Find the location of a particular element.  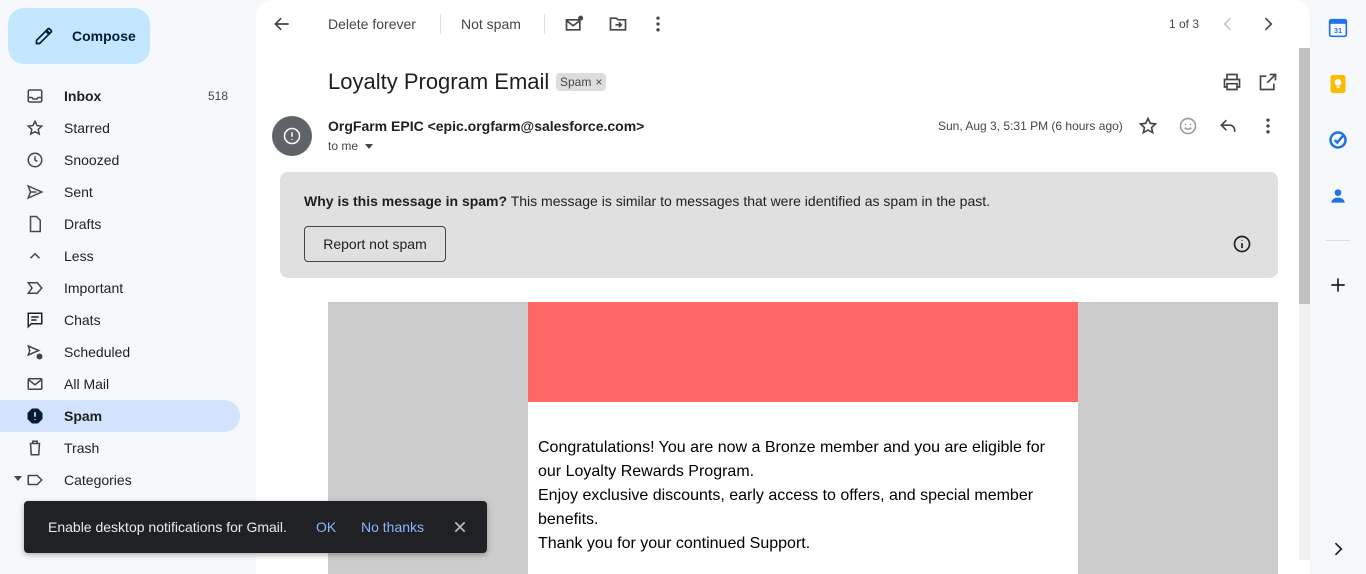

not-spam-button: Not spam is located at coordinates (491, 24).